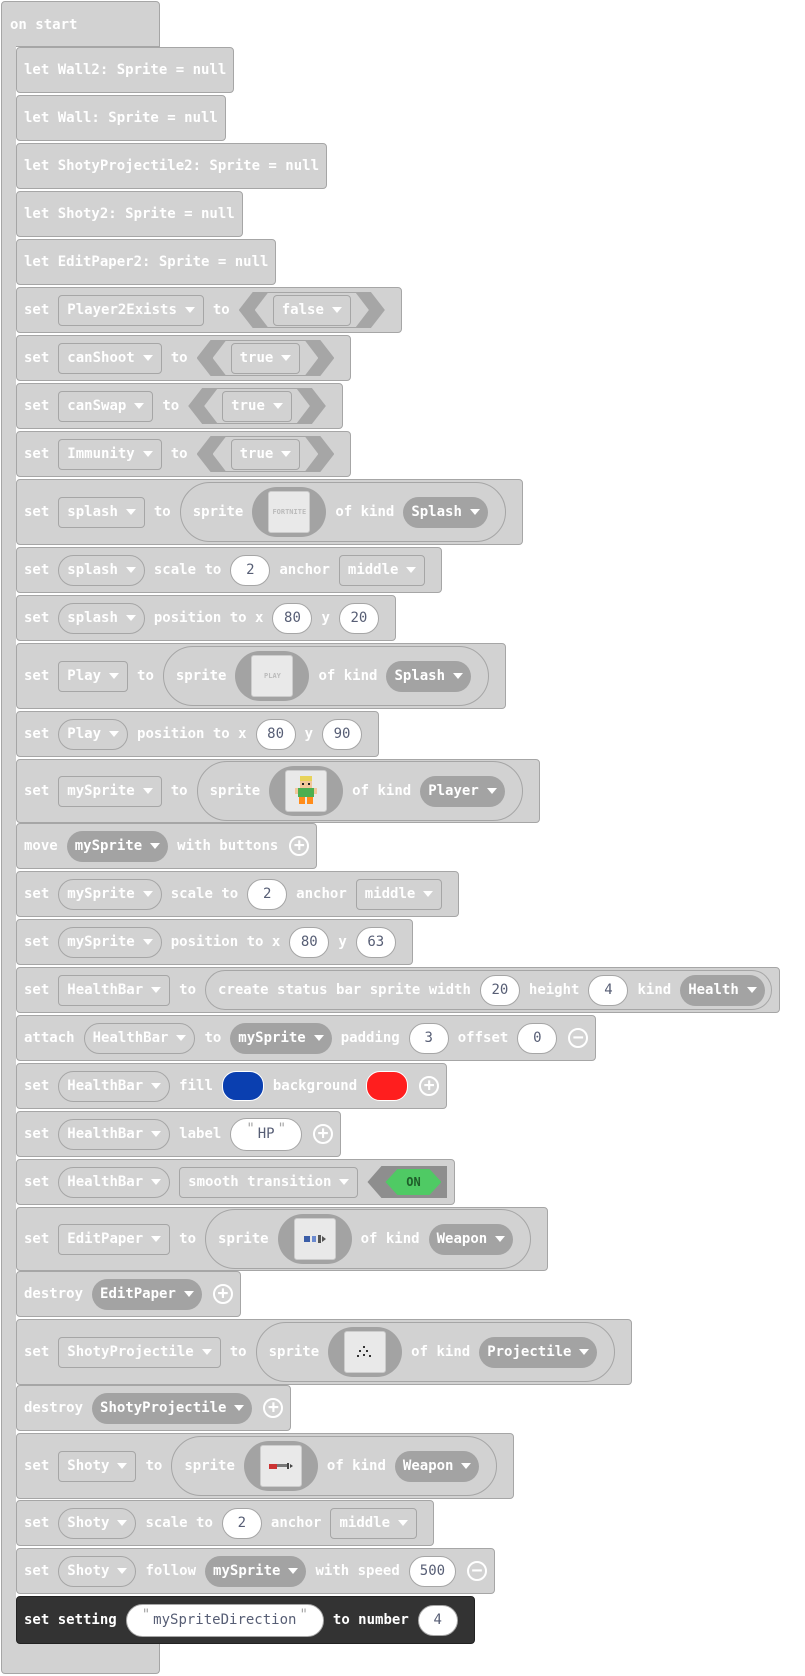 The height and width of the screenshot is (1676, 805). I want to click on padding-input: 3, so click(428, 1038).